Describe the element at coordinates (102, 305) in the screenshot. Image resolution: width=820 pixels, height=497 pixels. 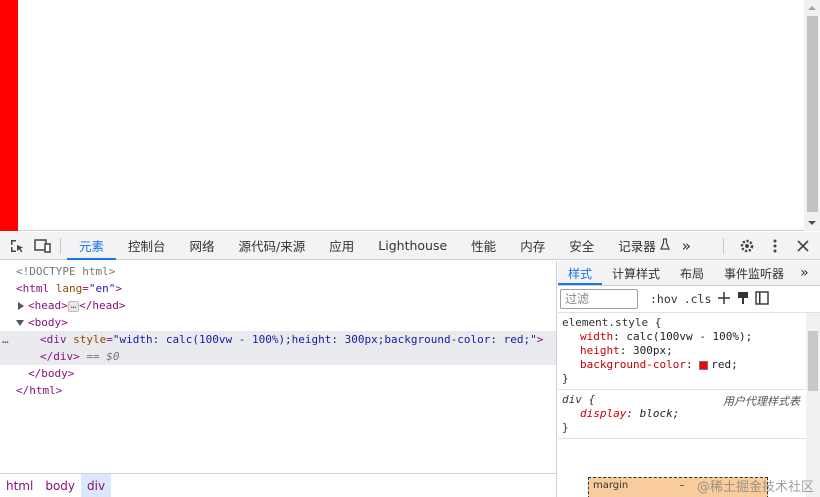
I see `head-close-tag: </head>` at that location.